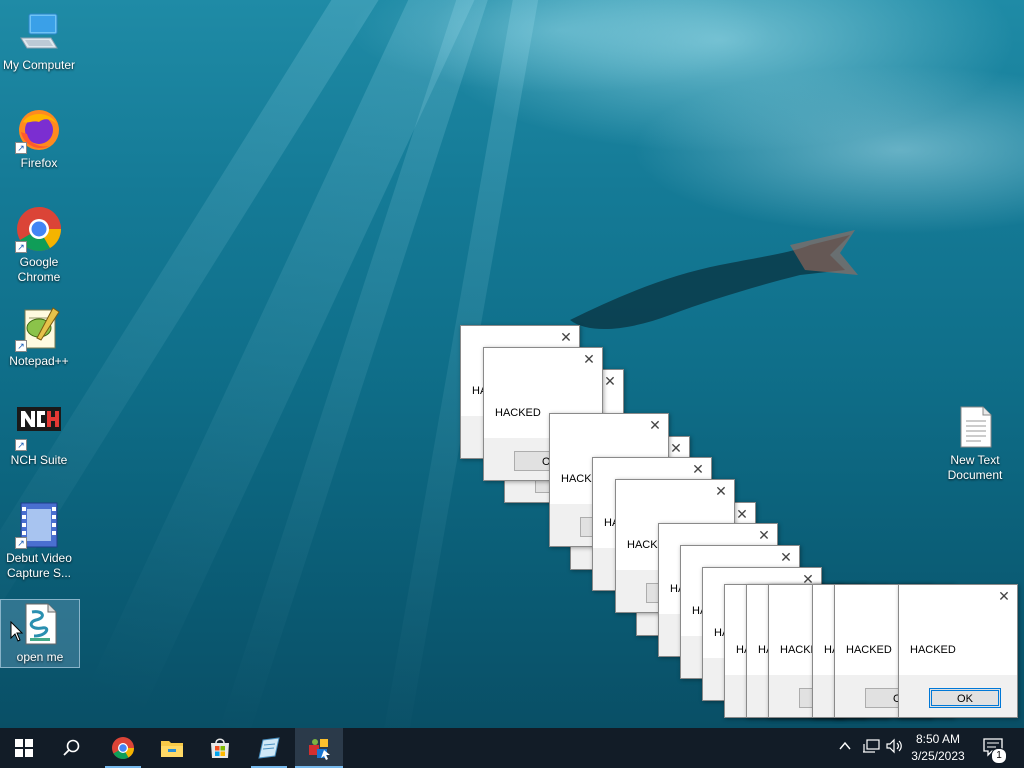 This screenshot has width=1024, height=768. I want to click on desktop-icon-firefox: ↗ Firefox, so click(39, 138).